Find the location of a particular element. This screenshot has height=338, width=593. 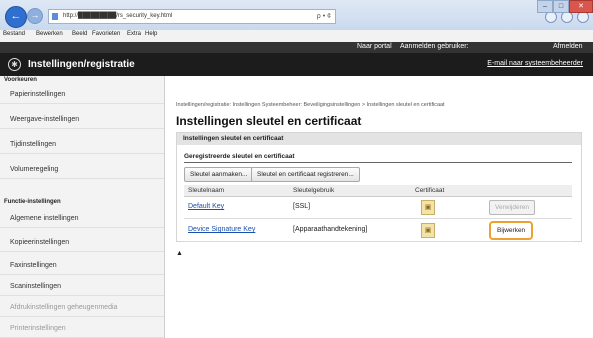

sidebar-item-copy: Kopieerinstellingen is located at coordinates (82, 243).